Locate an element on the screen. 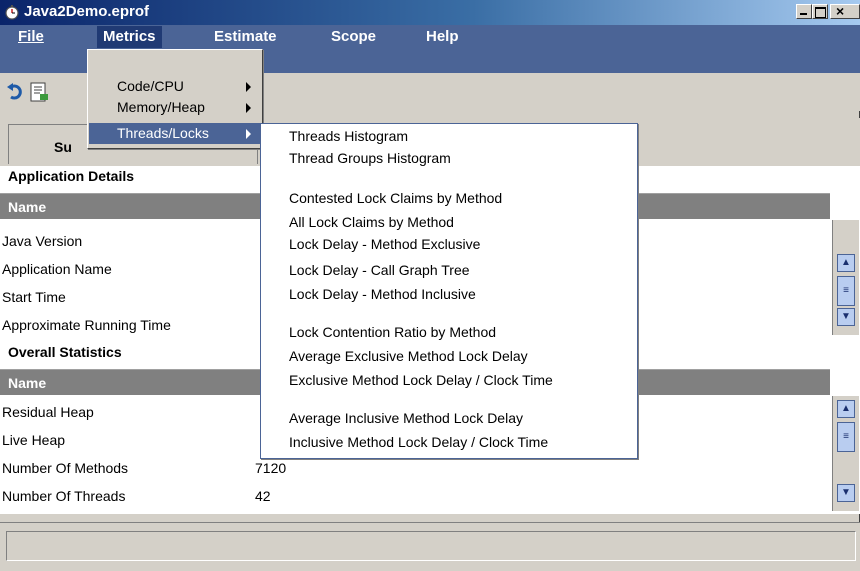 The height and width of the screenshot is (571, 860). menu-item-code-cpu: Code/CPU is located at coordinates (175, 86).